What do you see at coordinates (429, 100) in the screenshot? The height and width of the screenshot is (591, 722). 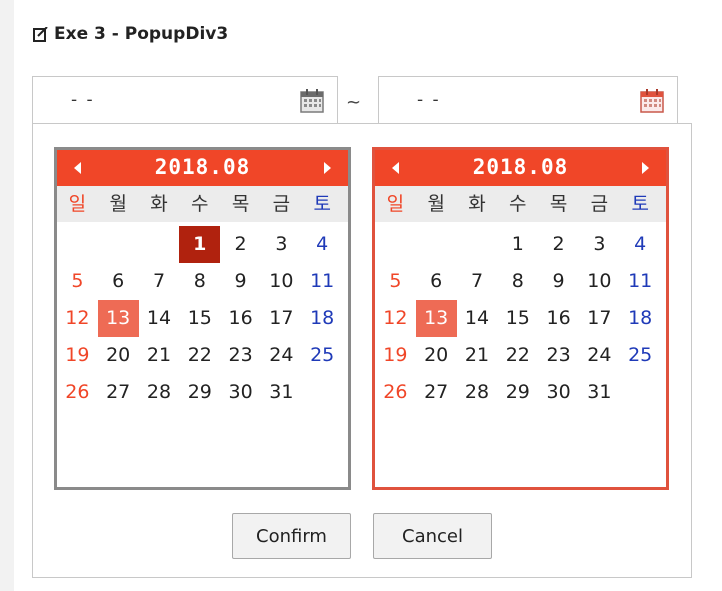 I see `end-date-value: - -` at bounding box center [429, 100].